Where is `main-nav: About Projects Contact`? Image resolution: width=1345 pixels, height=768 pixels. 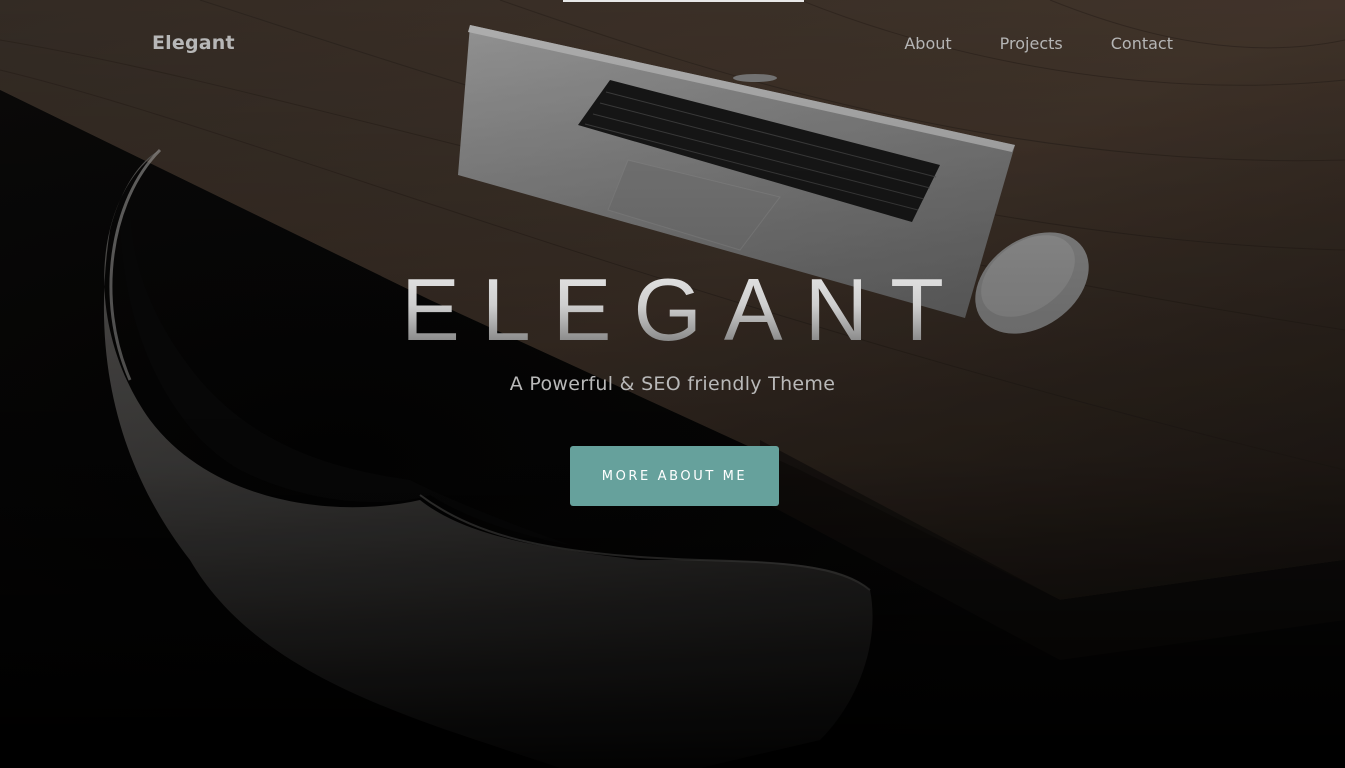 main-nav: About Projects Contact is located at coordinates (1038, 43).